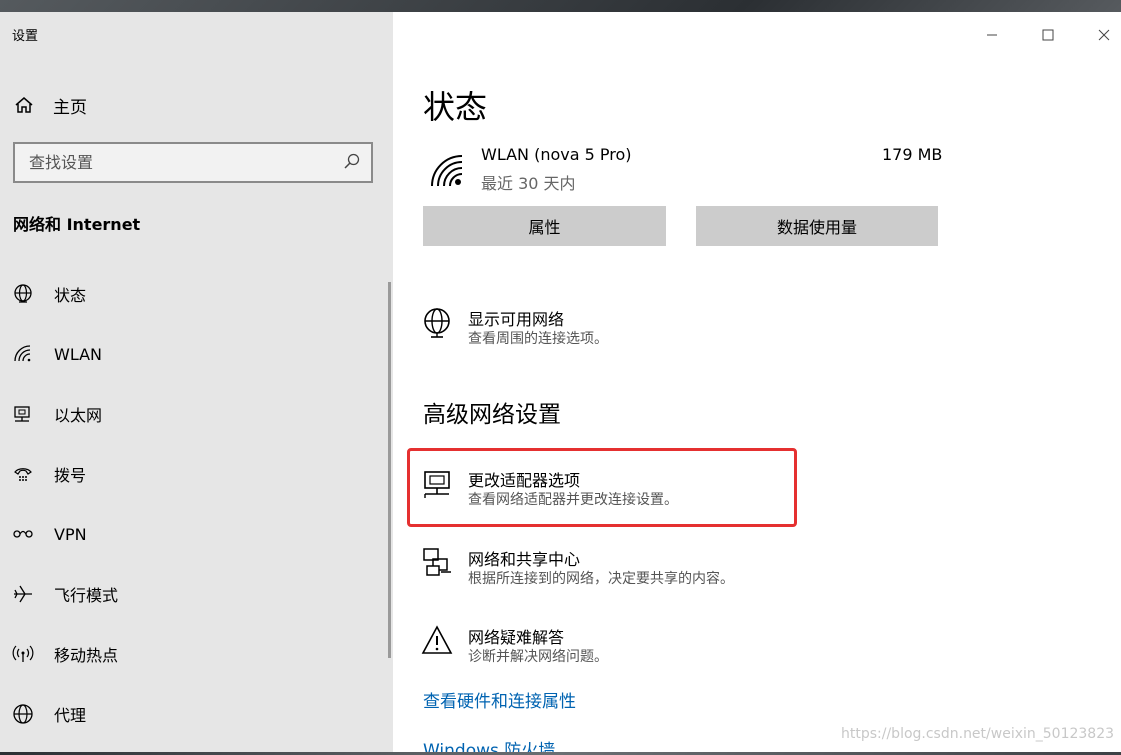 The height and width of the screenshot is (755, 1121). Describe the element at coordinates (489, 744) in the screenshot. I see `firewall-link: Windows 防火墙` at that location.